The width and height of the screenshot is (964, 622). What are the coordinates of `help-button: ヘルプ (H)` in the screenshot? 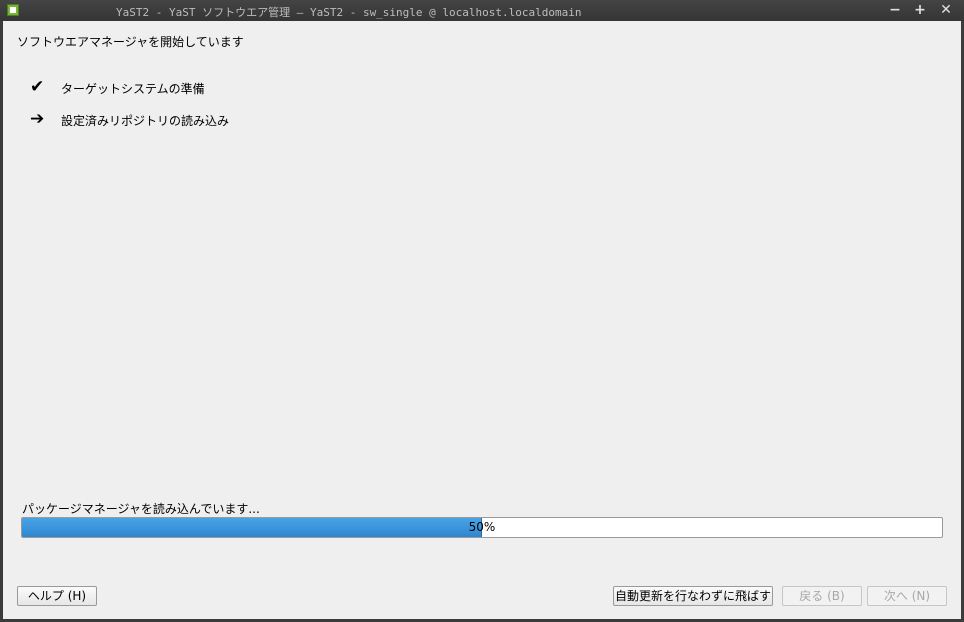 It's located at (57, 596).